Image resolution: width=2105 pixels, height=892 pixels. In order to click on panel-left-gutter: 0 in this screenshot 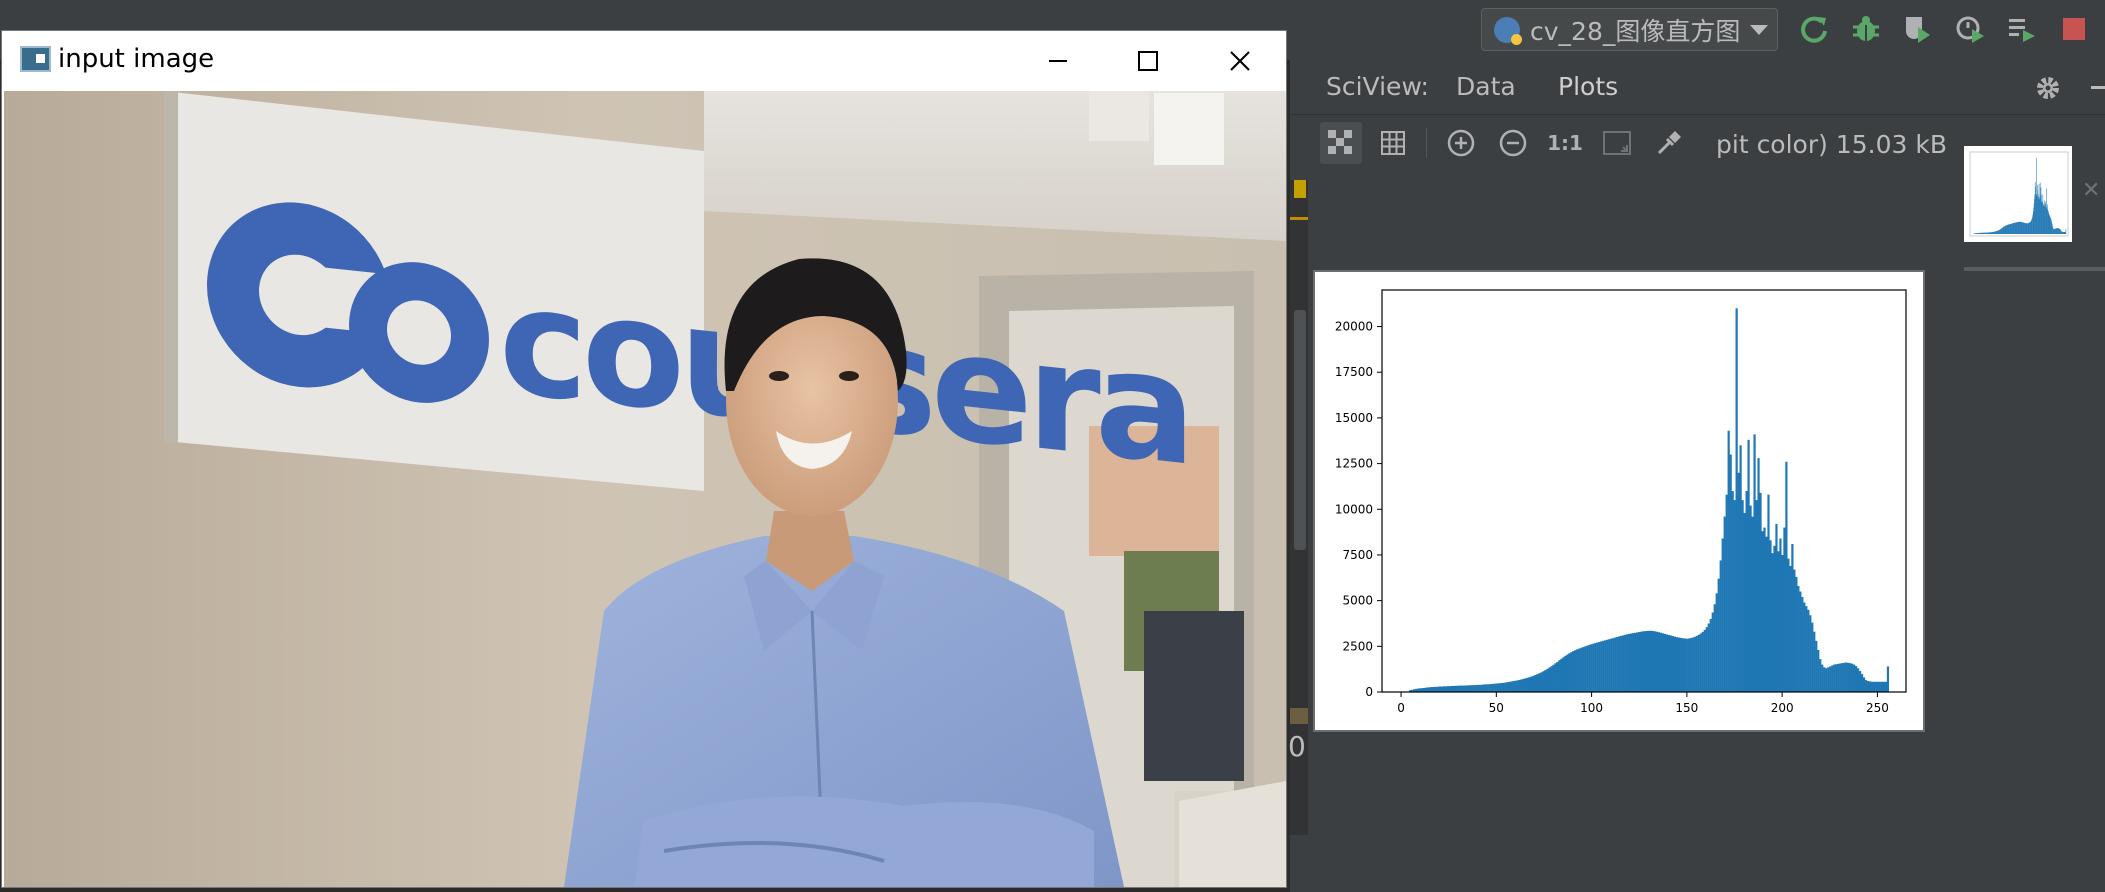, I will do `click(1298, 507)`.